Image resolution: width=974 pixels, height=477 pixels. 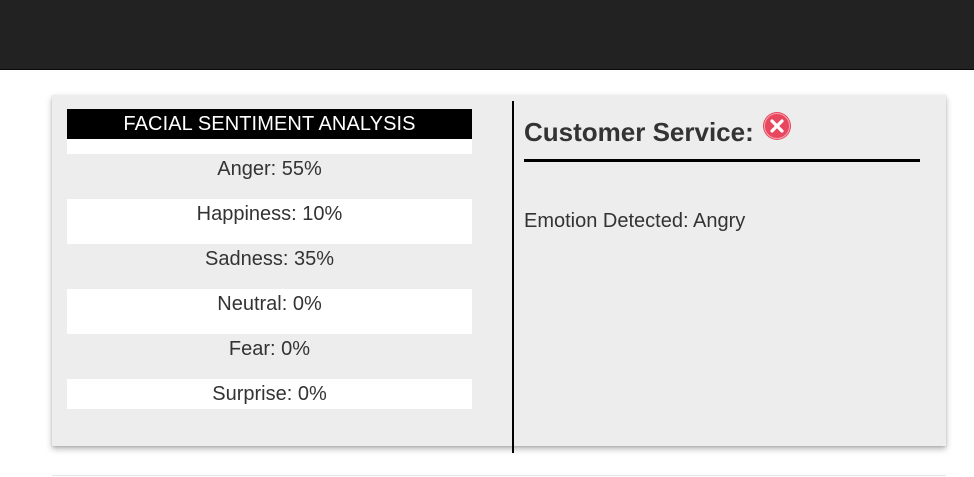 I want to click on panel-divider, so click(x=513, y=277).